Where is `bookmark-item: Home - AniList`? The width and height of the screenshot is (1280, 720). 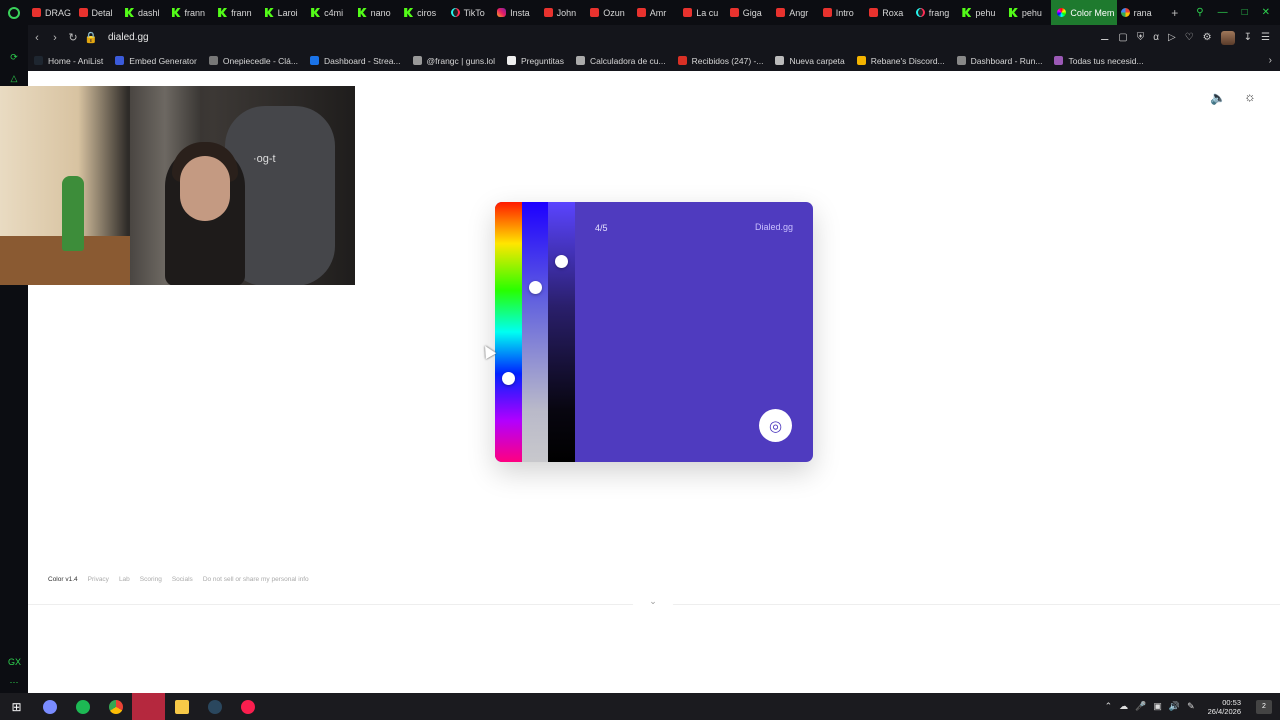 bookmark-item: Home - AniList is located at coordinates (68, 61).